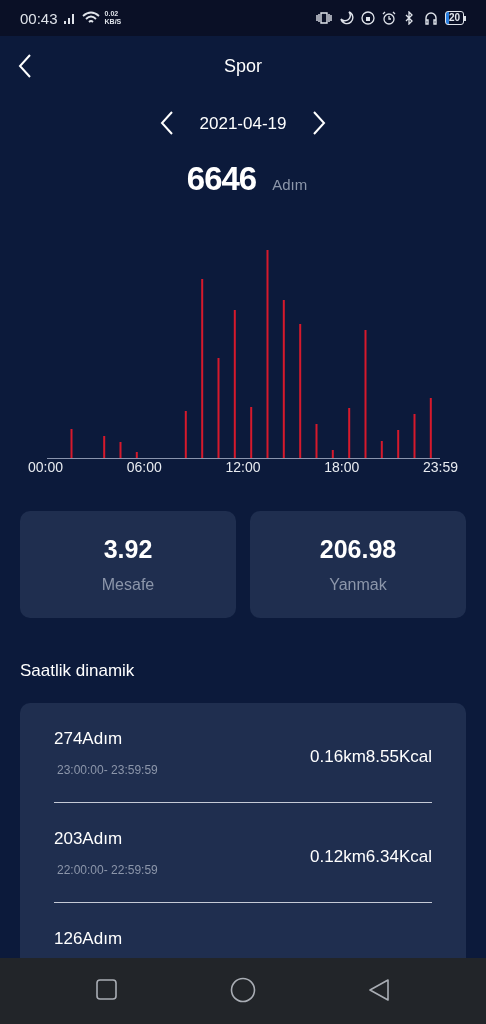  What do you see at coordinates (430, 18) in the screenshot?
I see `headphones-icon` at bounding box center [430, 18].